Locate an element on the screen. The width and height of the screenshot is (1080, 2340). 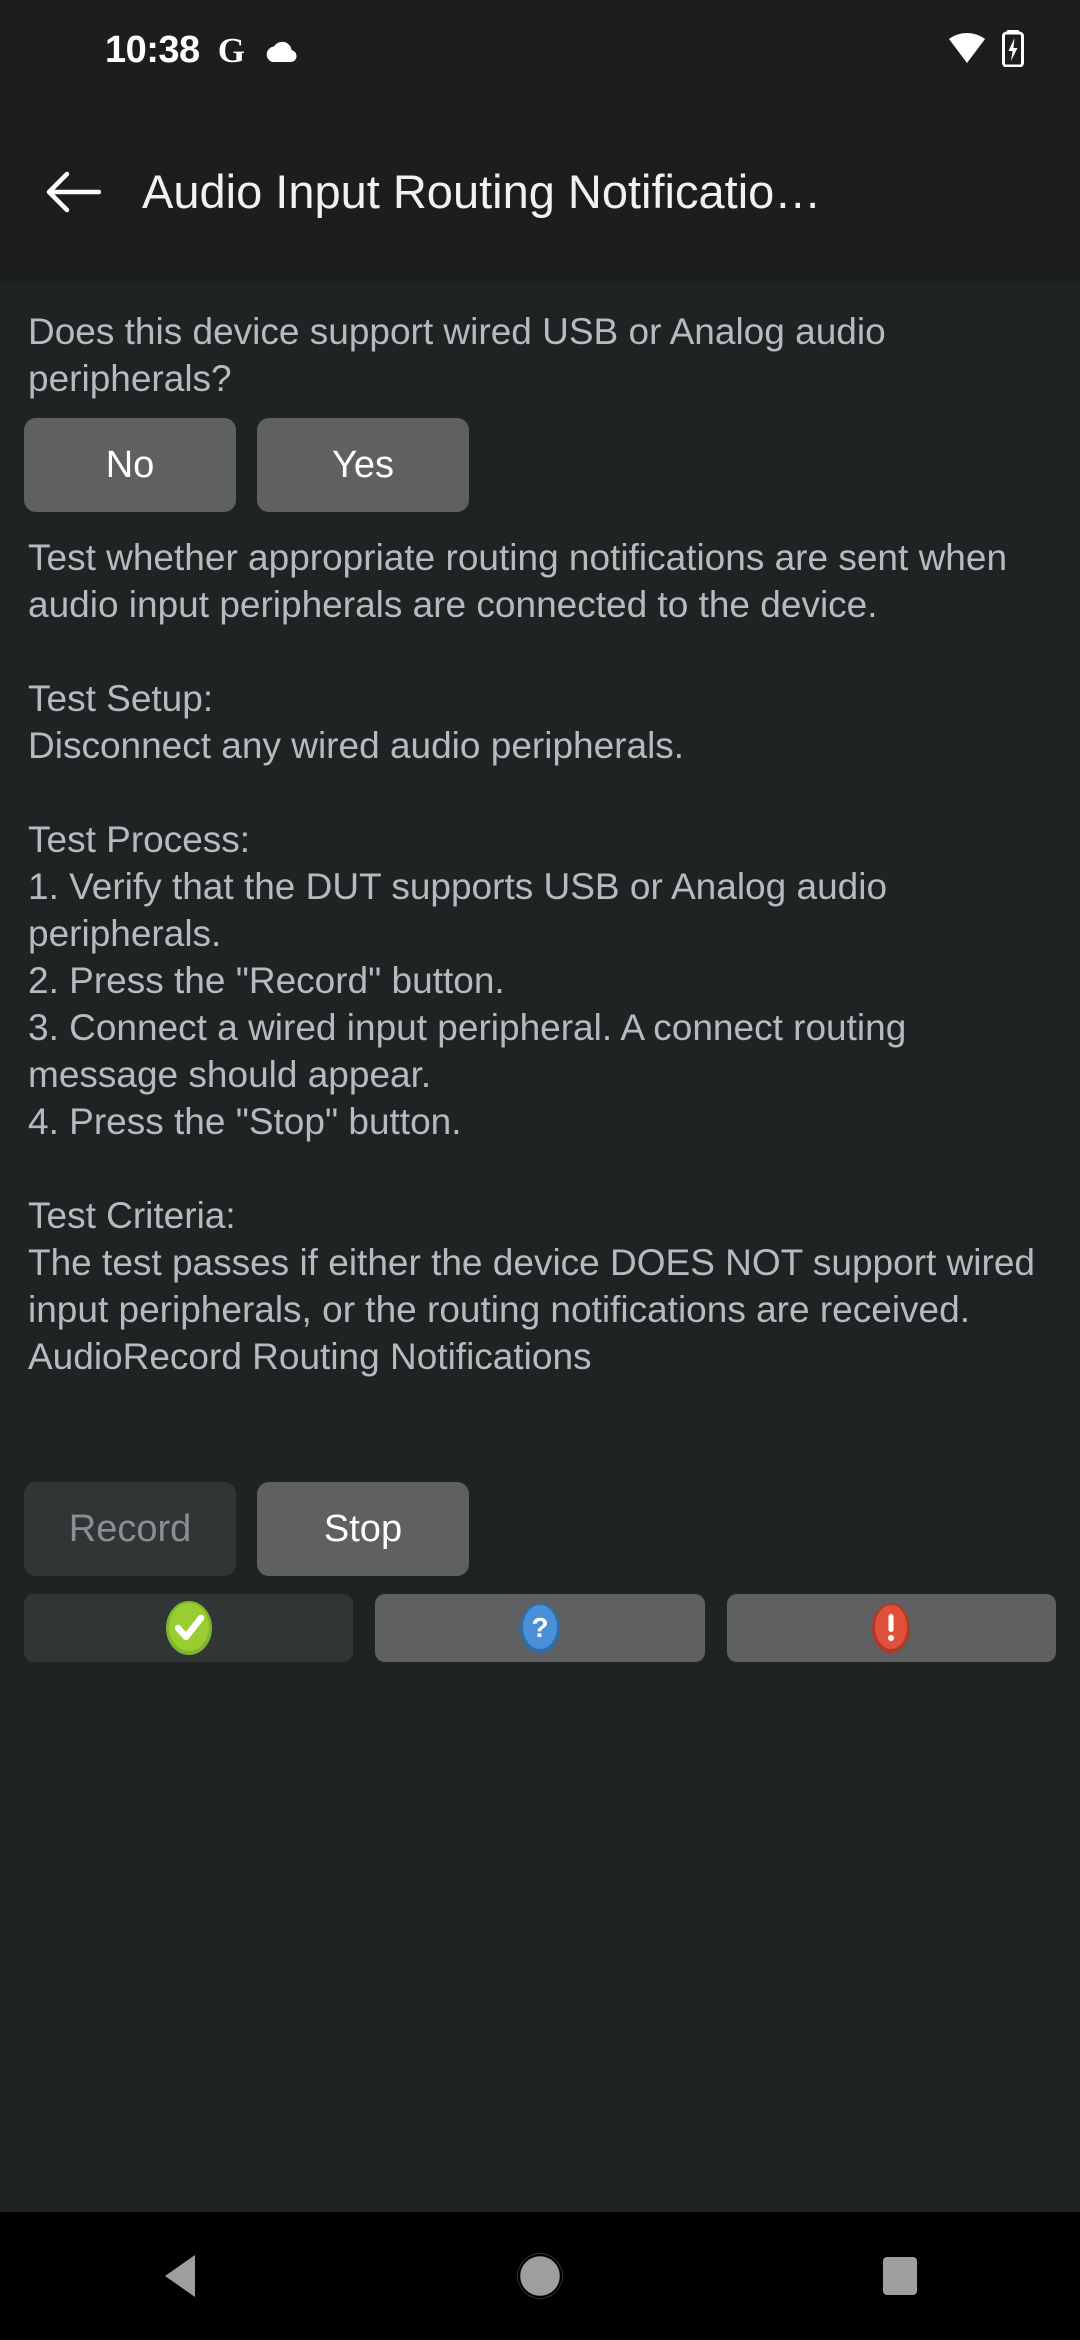
wifi-icon is located at coordinates (967, 50).